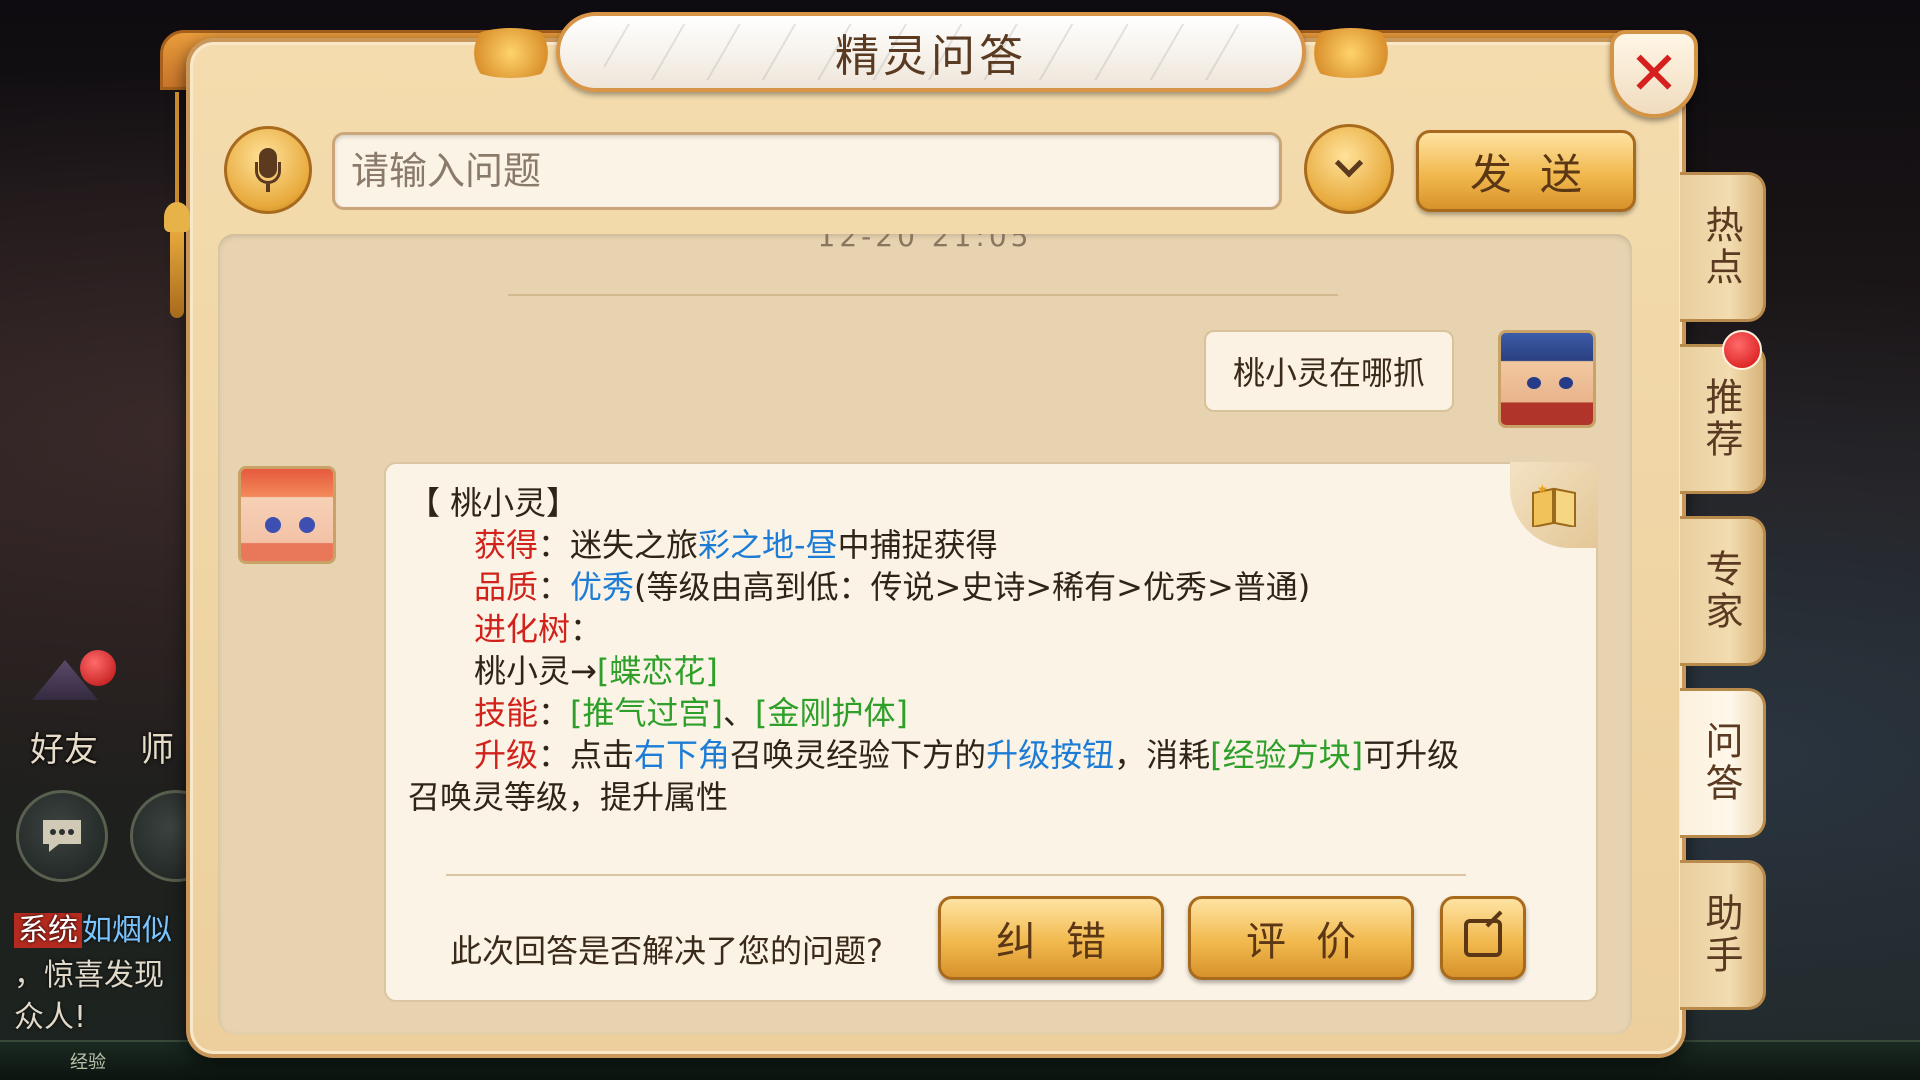 Image resolution: width=1920 pixels, height=1080 pixels. Describe the element at coordinates (768, 545) in the screenshot. I see `obtain-location-link: 彩之地-昼` at that location.